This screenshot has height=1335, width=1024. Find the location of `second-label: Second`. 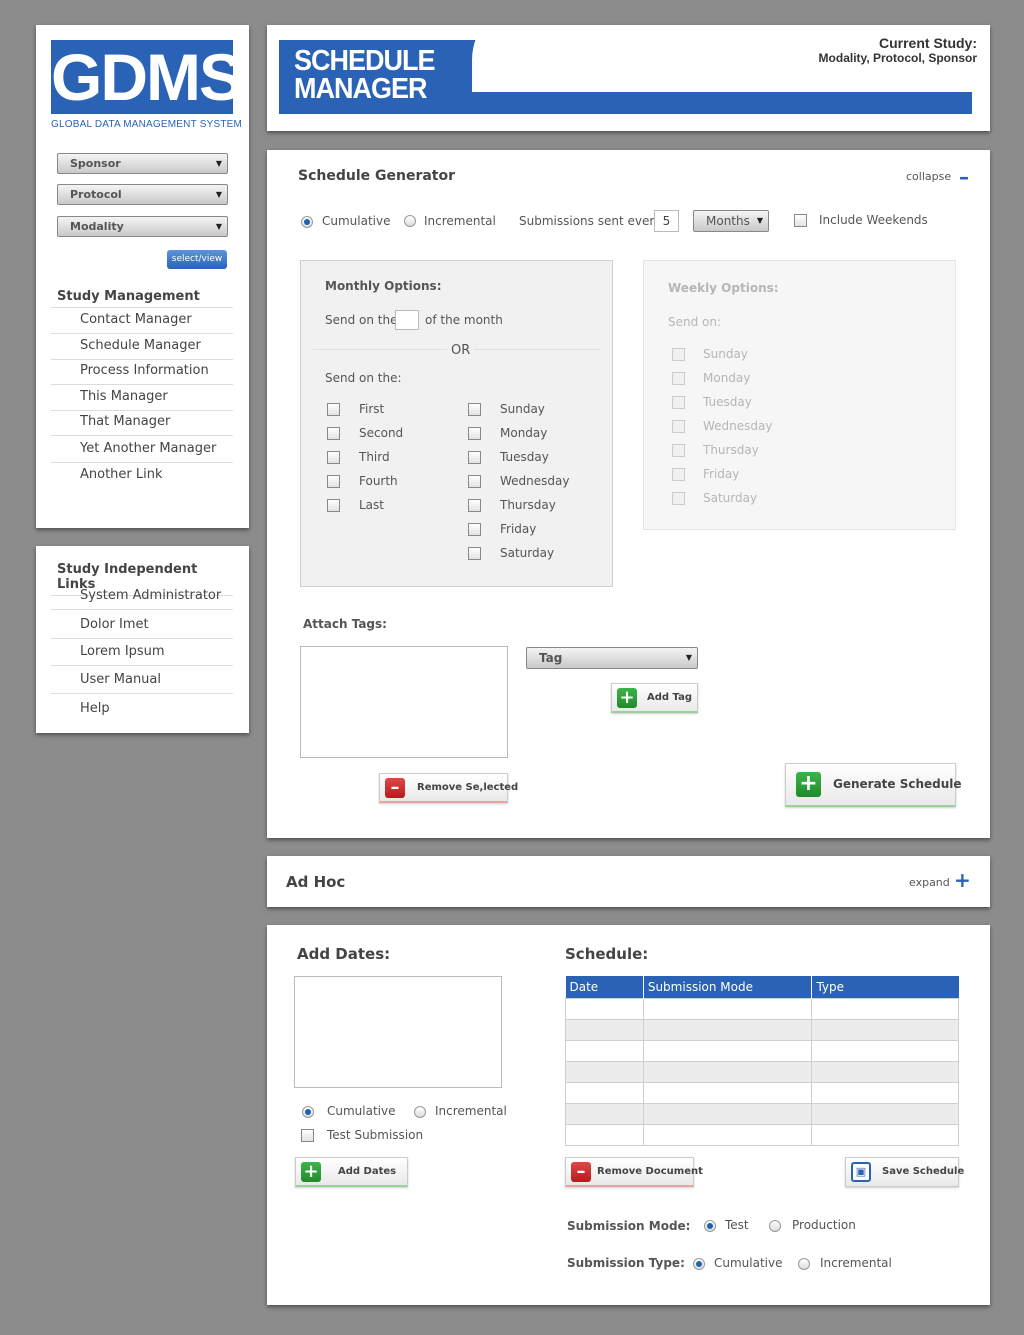

second-label: Second is located at coordinates (381, 433).